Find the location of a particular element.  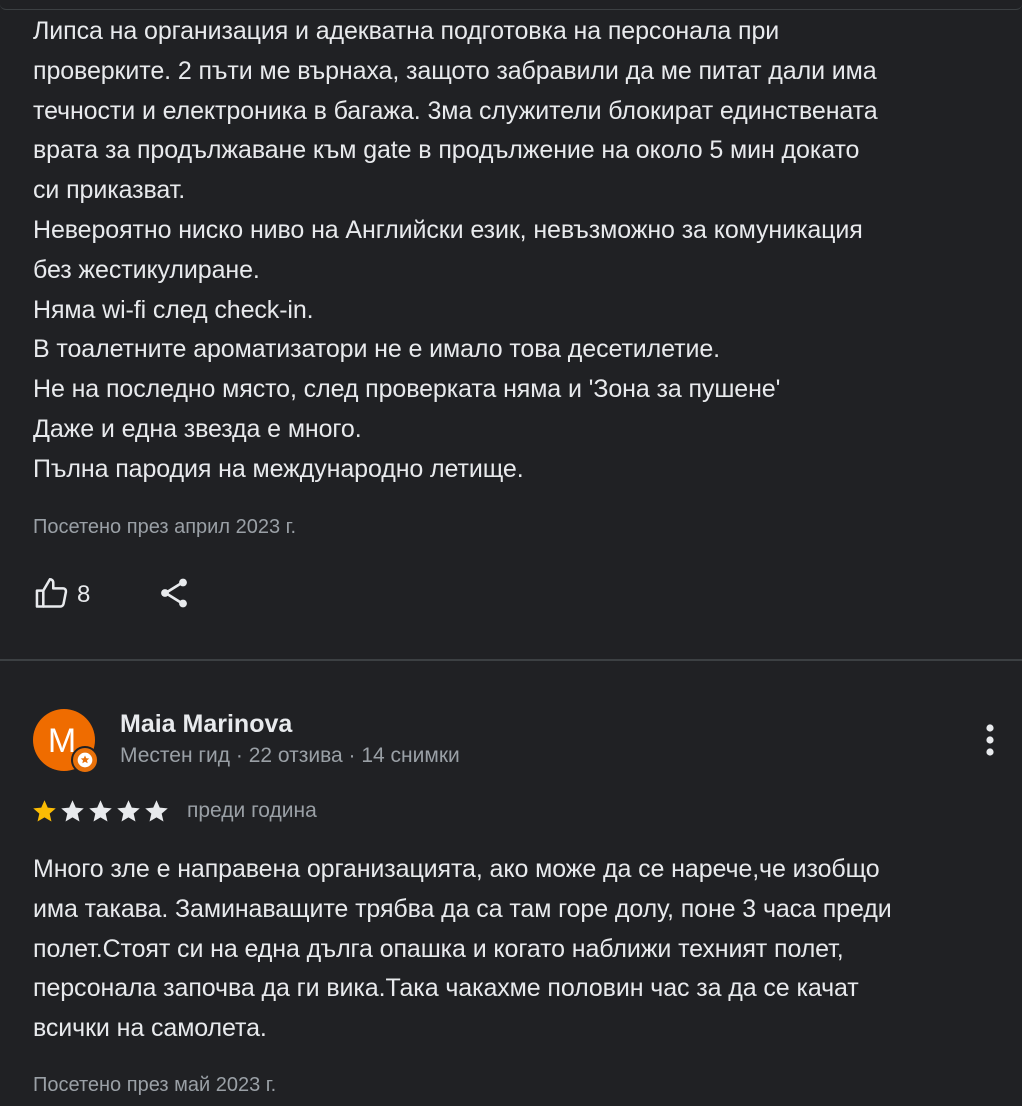

star-filled-icon is located at coordinates (44, 810).